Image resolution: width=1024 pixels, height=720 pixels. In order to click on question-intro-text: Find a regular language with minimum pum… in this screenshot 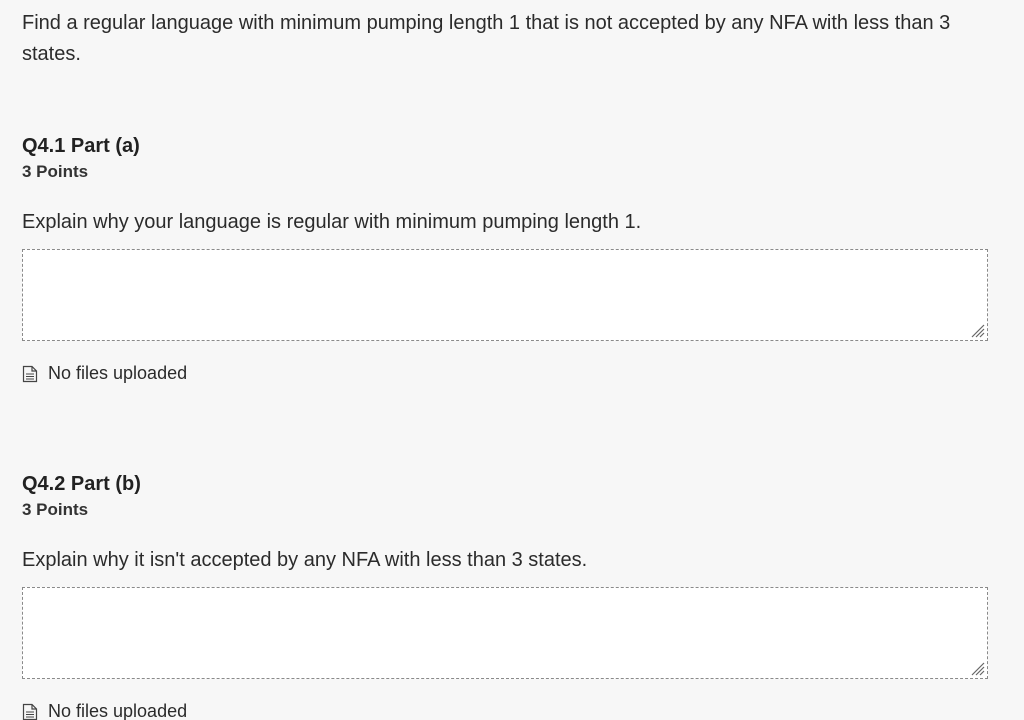, I will do `click(486, 38)`.